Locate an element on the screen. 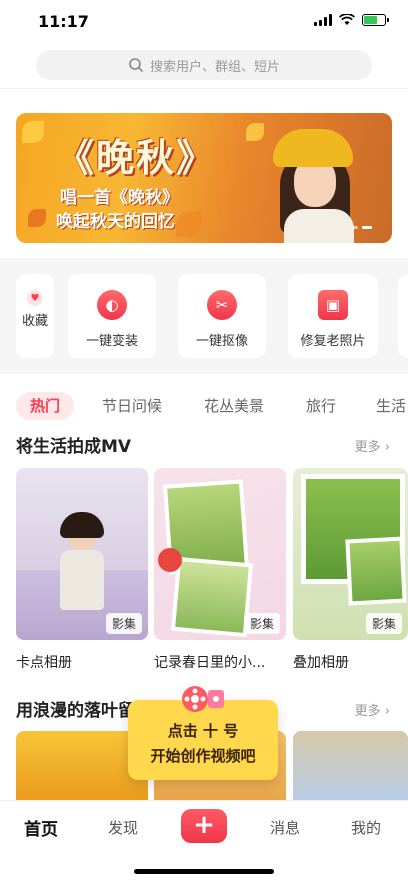 The width and height of the screenshot is (408, 883). status-icons is located at coordinates (351, 20).